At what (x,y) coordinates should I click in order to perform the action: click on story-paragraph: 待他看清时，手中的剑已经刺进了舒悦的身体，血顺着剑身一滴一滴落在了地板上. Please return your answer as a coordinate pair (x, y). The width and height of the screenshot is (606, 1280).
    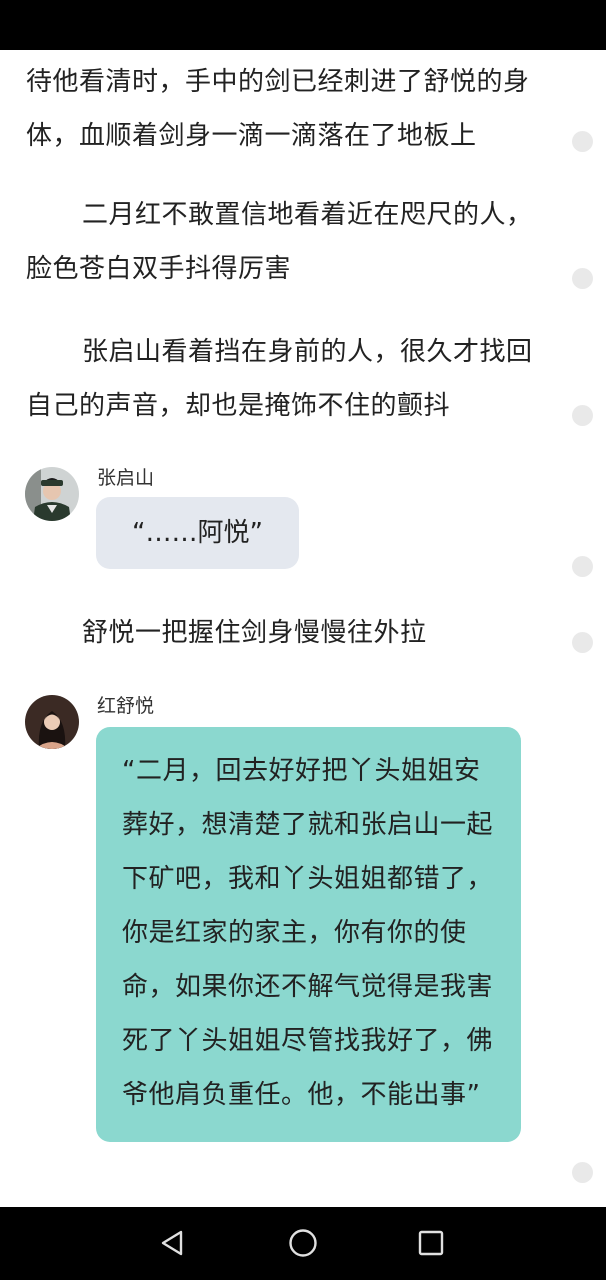
    Looking at the image, I should click on (278, 109).